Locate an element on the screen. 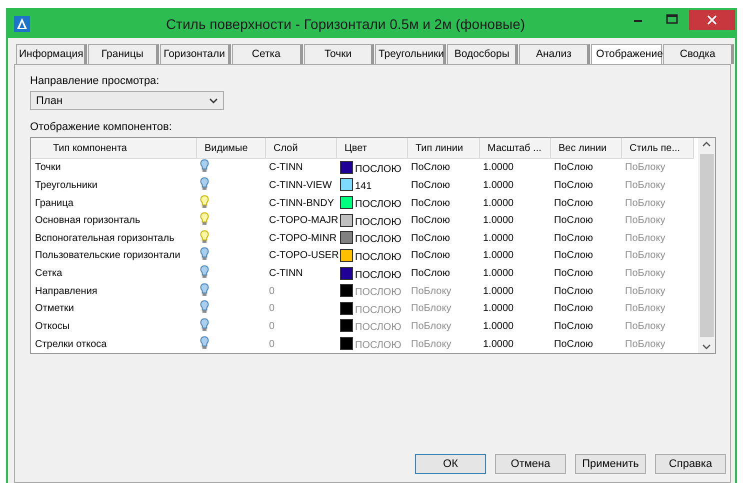 Image resolution: width=743 pixels, height=483 pixels. table-cell: 141 is located at coordinates (363, 186).